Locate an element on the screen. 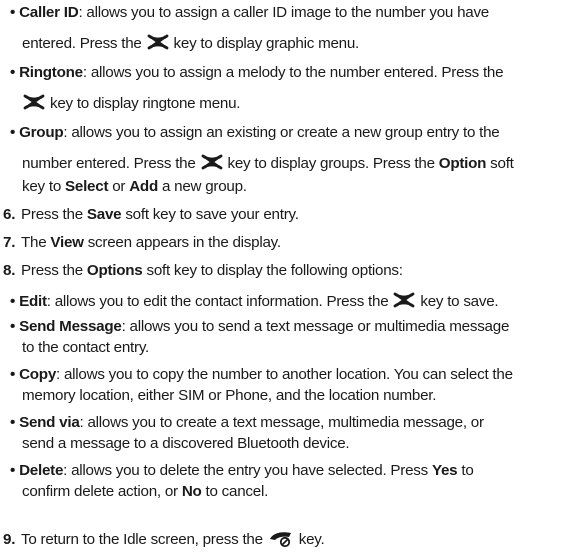 The width and height of the screenshot is (587, 560). step-6-pre: Press the is located at coordinates (54, 214).